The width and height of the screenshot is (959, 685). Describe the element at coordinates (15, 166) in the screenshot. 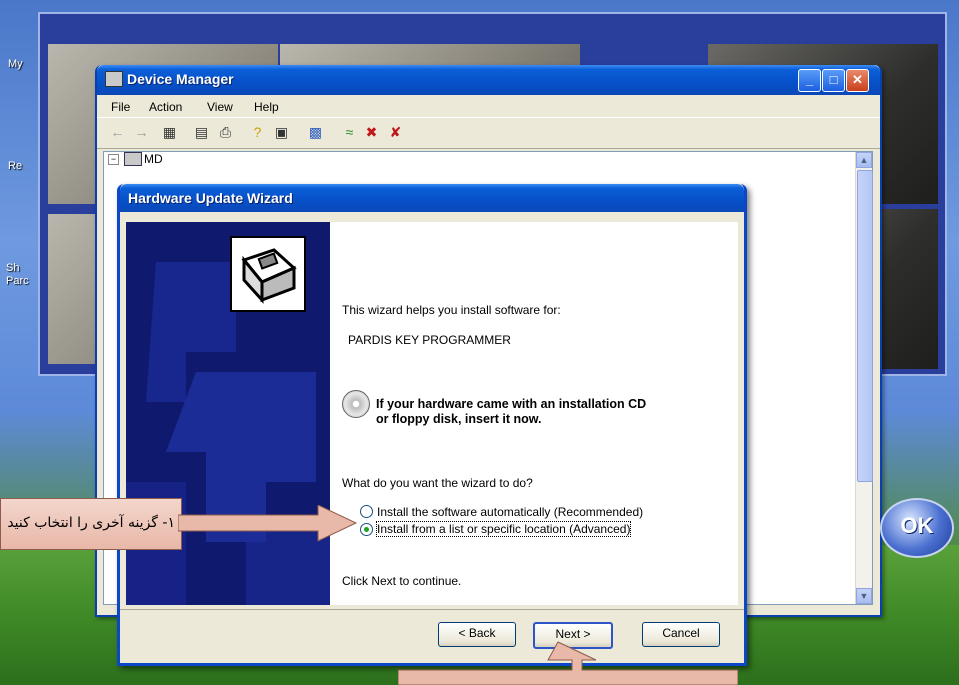

I see `desktop-icon-recycle-bin: Re` at that location.